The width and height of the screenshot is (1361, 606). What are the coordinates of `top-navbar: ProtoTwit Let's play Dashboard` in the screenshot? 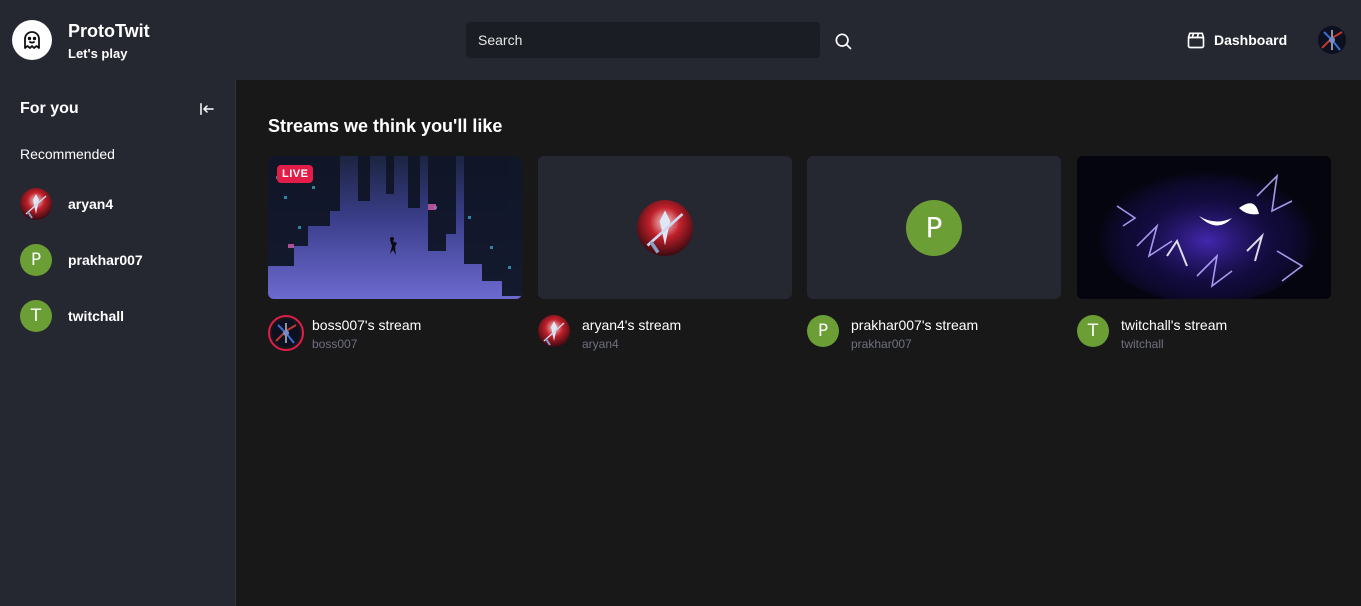 It's located at (680, 40).